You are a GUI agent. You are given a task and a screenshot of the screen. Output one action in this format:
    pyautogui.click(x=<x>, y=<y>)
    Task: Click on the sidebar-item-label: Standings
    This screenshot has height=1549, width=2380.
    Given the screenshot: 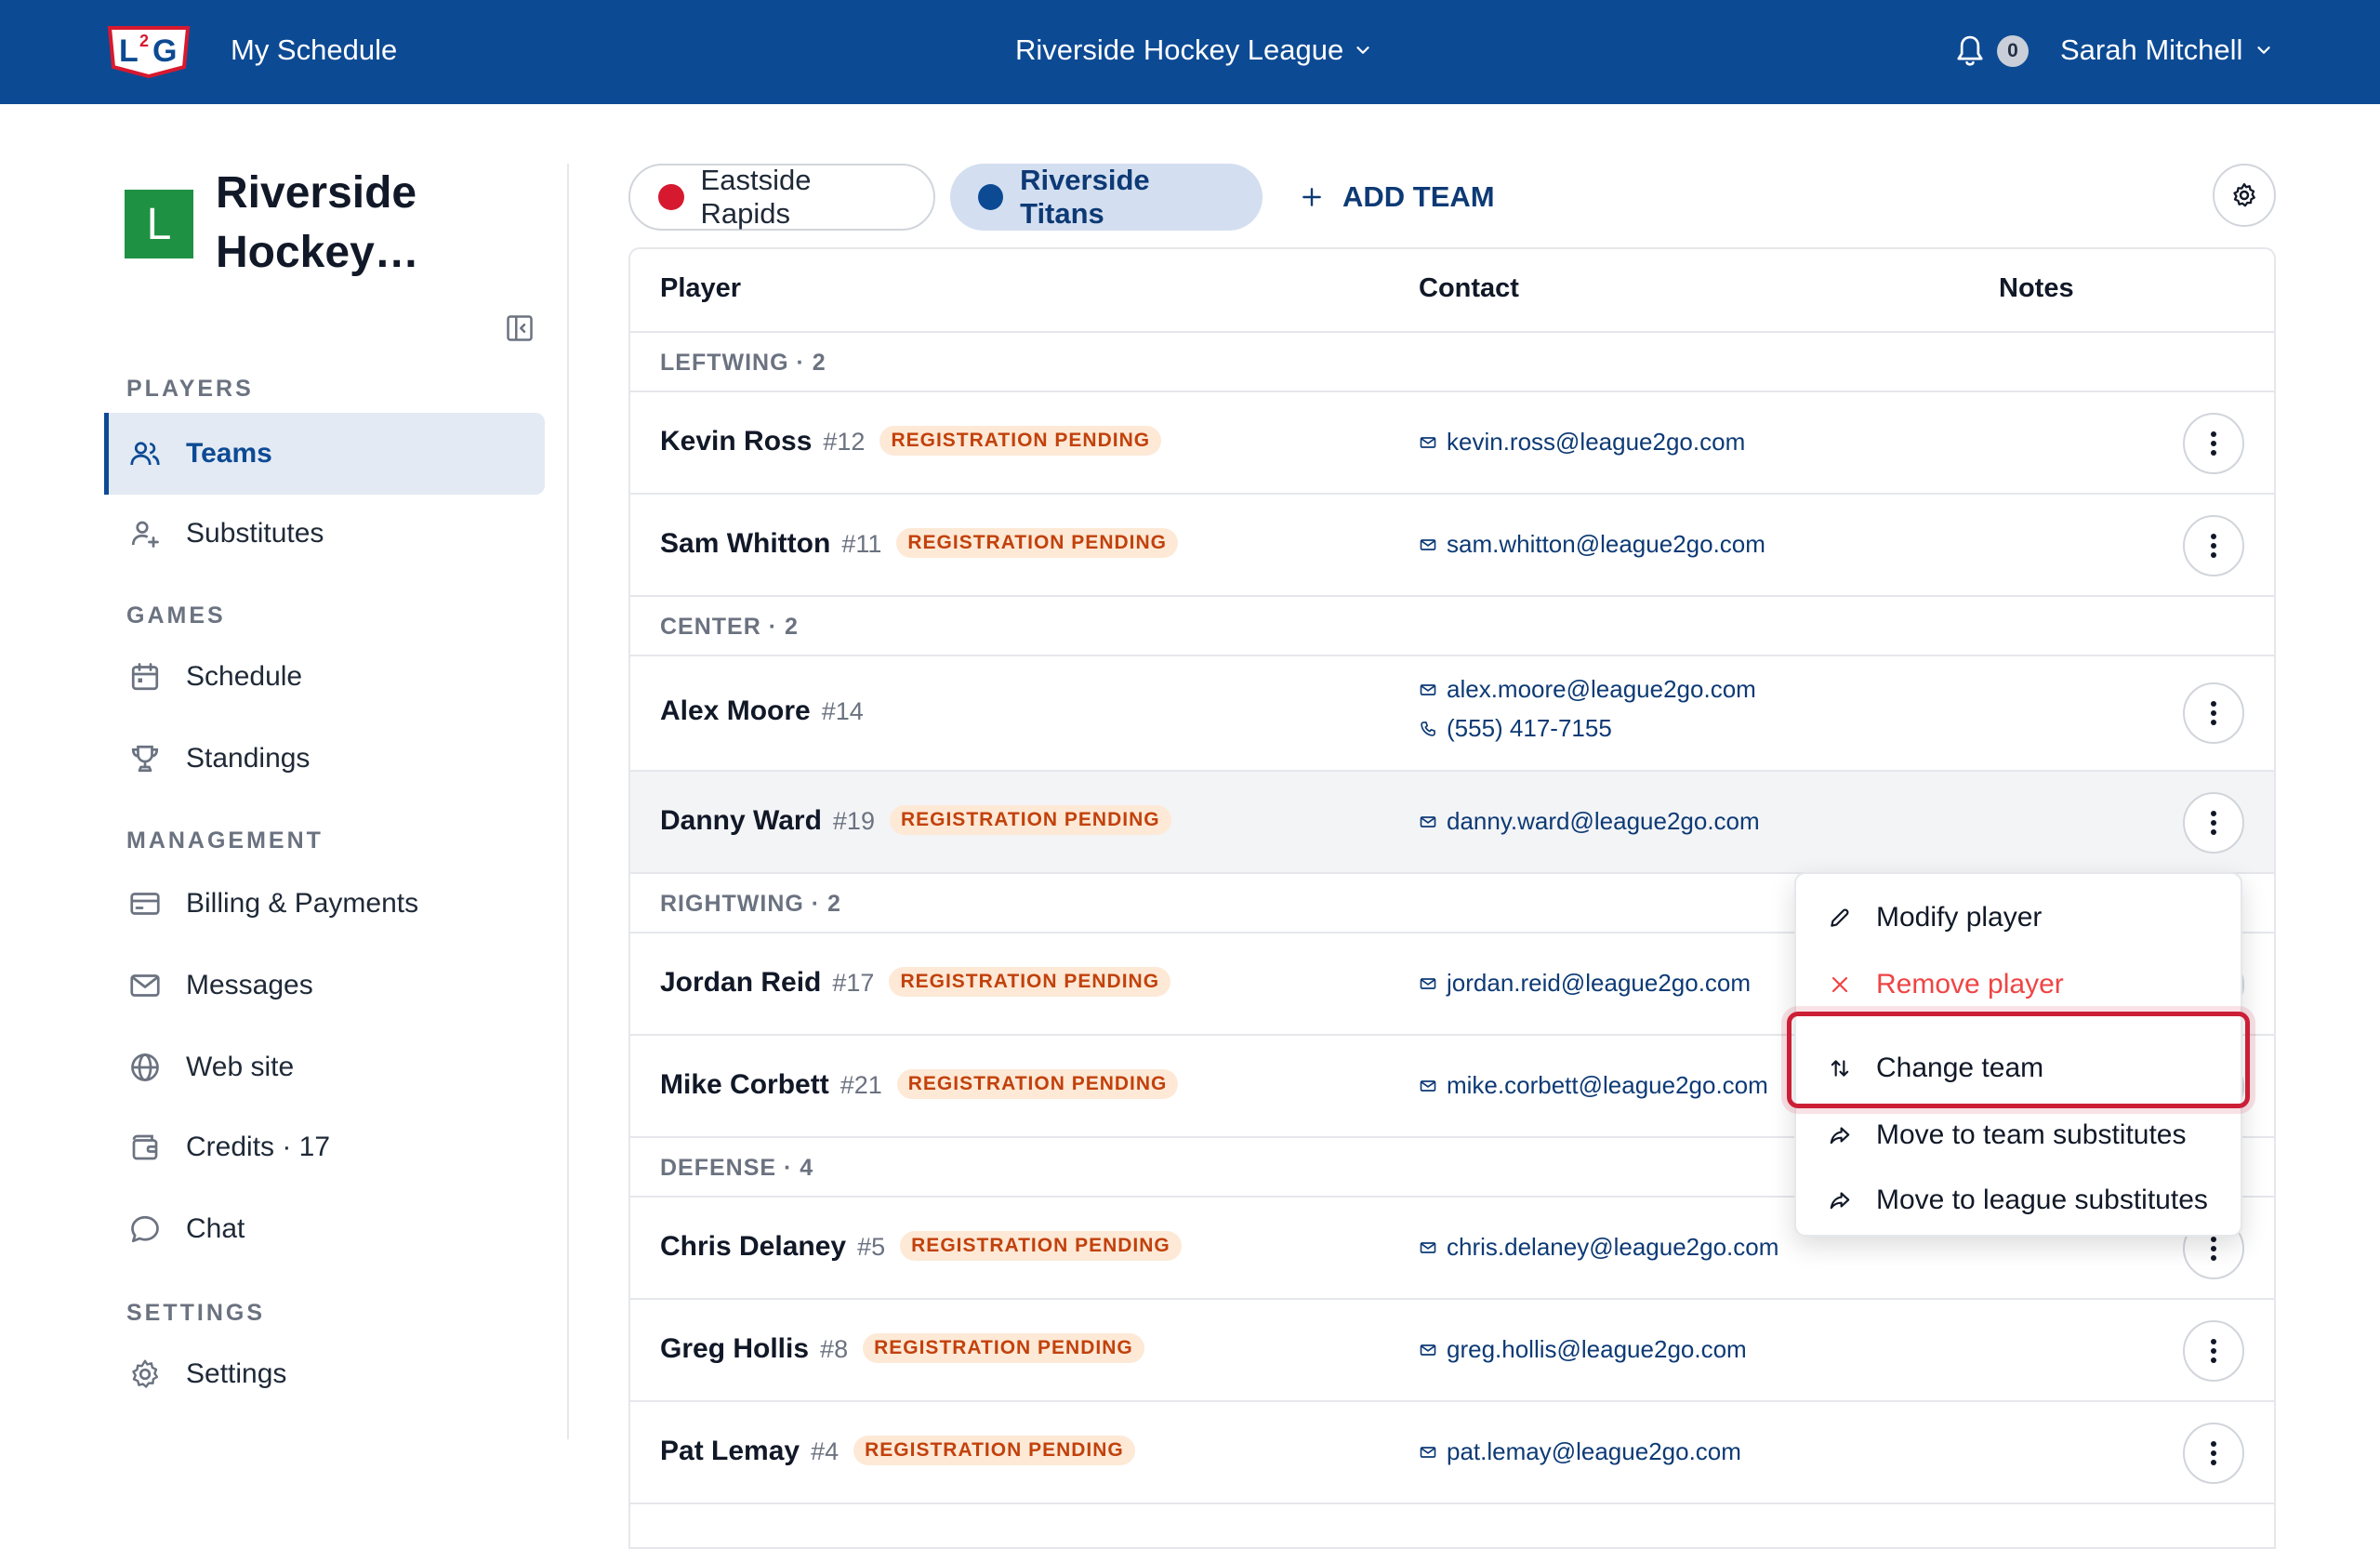 What is the action you would take?
    pyautogui.click(x=249, y=758)
    